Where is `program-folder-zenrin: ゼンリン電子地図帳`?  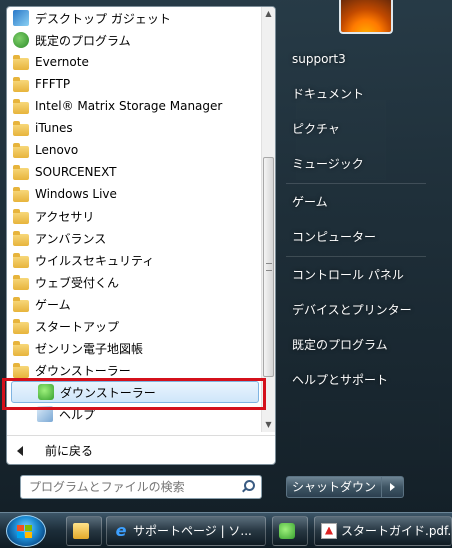
program-folder-zenrin: ゼンリン電子地図帳 is located at coordinates (135, 348).